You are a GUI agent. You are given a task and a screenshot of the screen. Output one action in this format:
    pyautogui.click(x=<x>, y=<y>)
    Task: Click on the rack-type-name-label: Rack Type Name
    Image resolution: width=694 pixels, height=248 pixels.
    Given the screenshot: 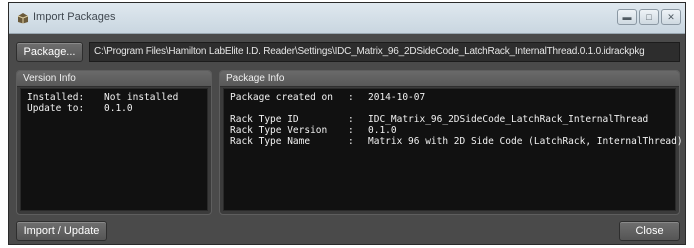 What is the action you would take?
    pyautogui.click(x=270, y=141)
    